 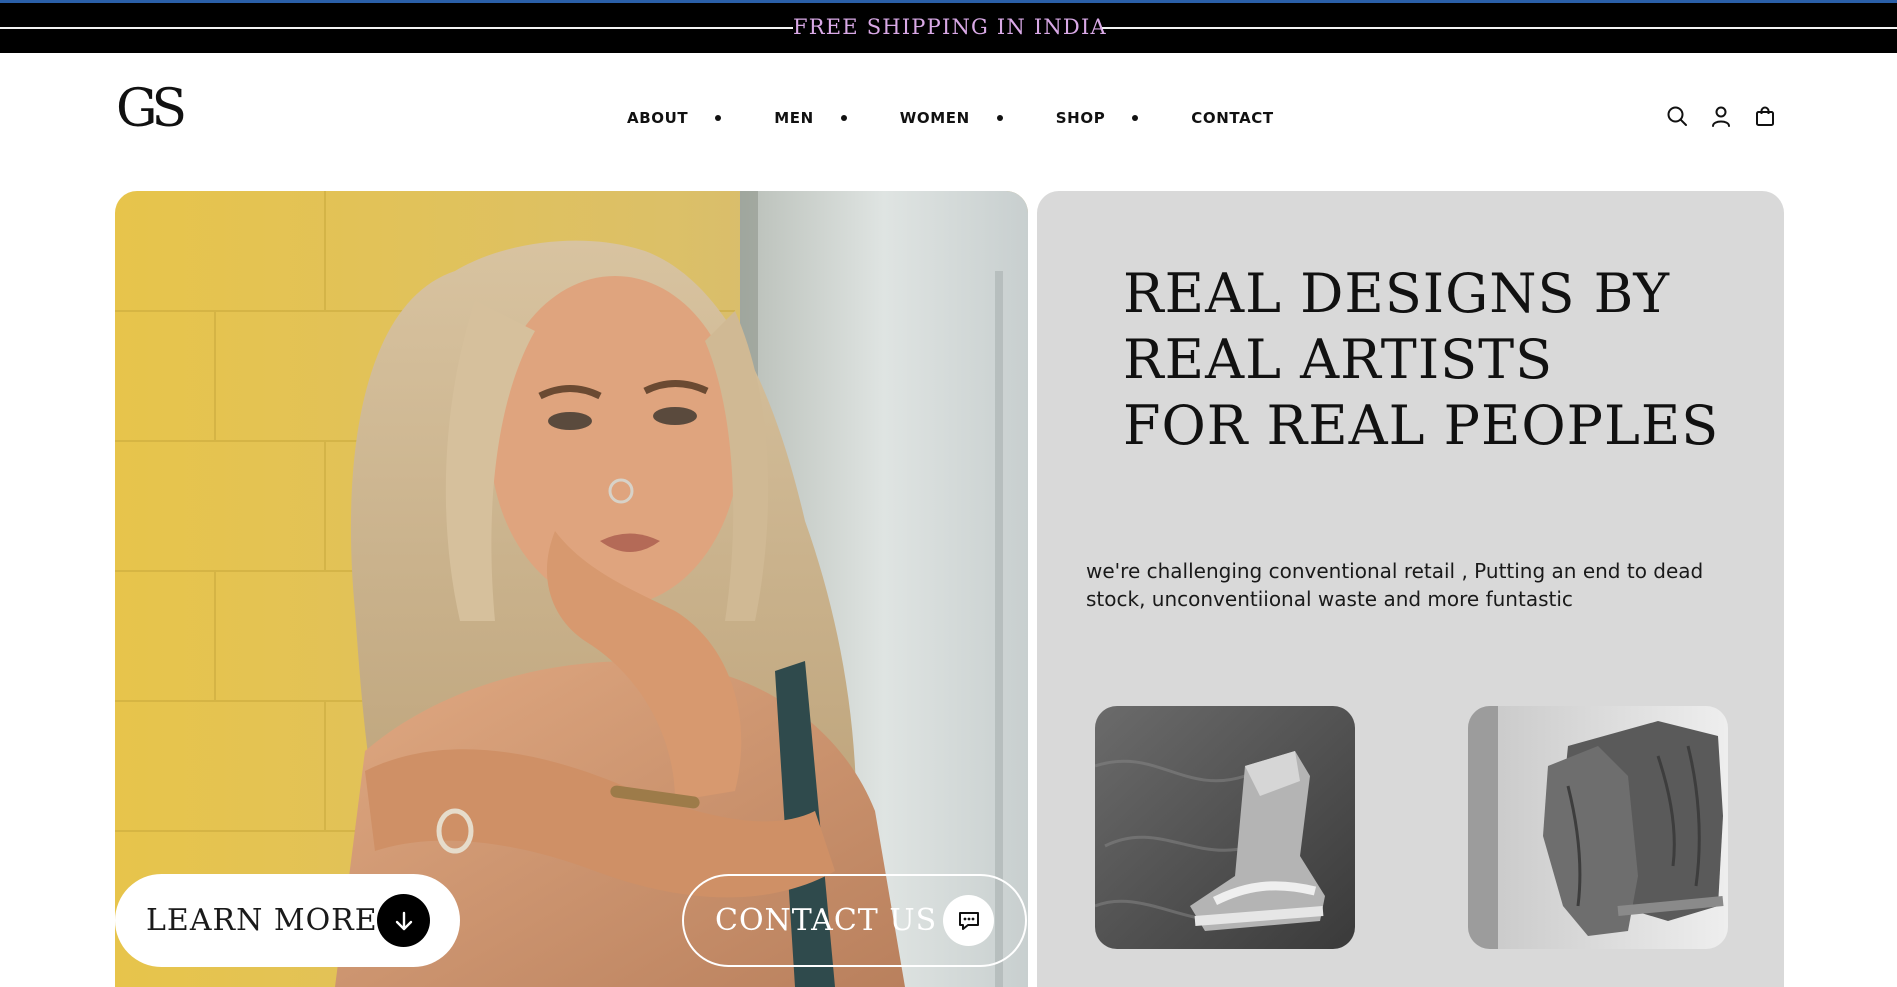 I want to click on learn-more-button: LEARN MORE, so click(x=287, y=920).